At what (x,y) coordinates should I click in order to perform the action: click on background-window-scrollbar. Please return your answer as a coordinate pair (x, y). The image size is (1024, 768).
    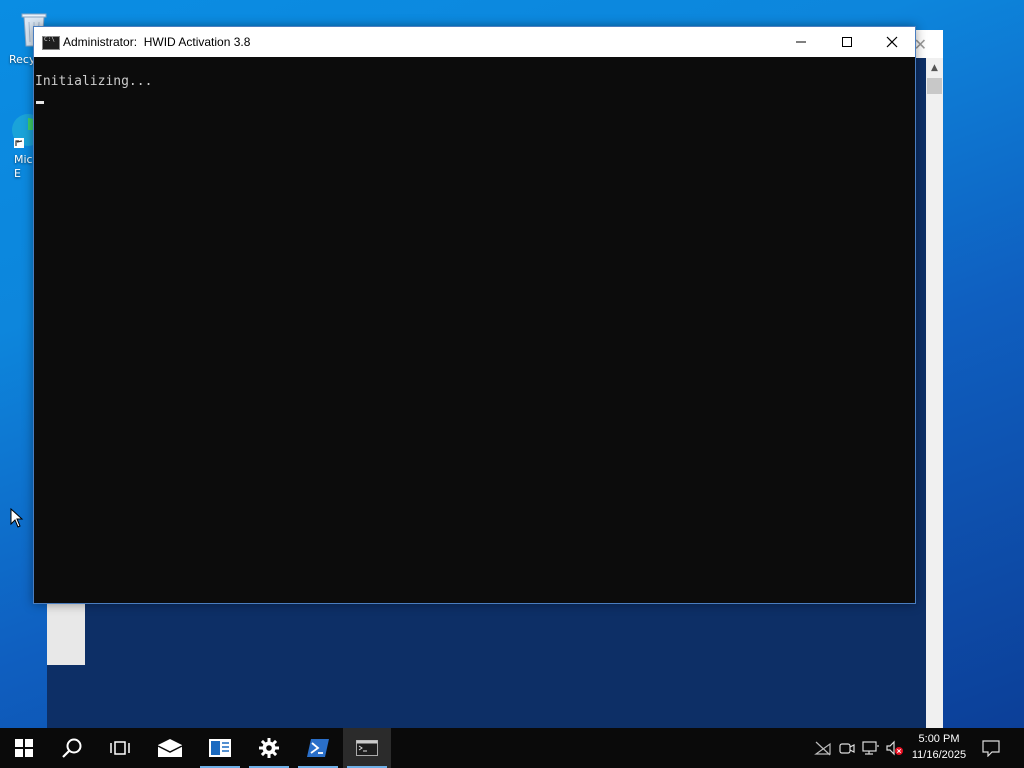
    Looking at the image, I should click on (934, 393).